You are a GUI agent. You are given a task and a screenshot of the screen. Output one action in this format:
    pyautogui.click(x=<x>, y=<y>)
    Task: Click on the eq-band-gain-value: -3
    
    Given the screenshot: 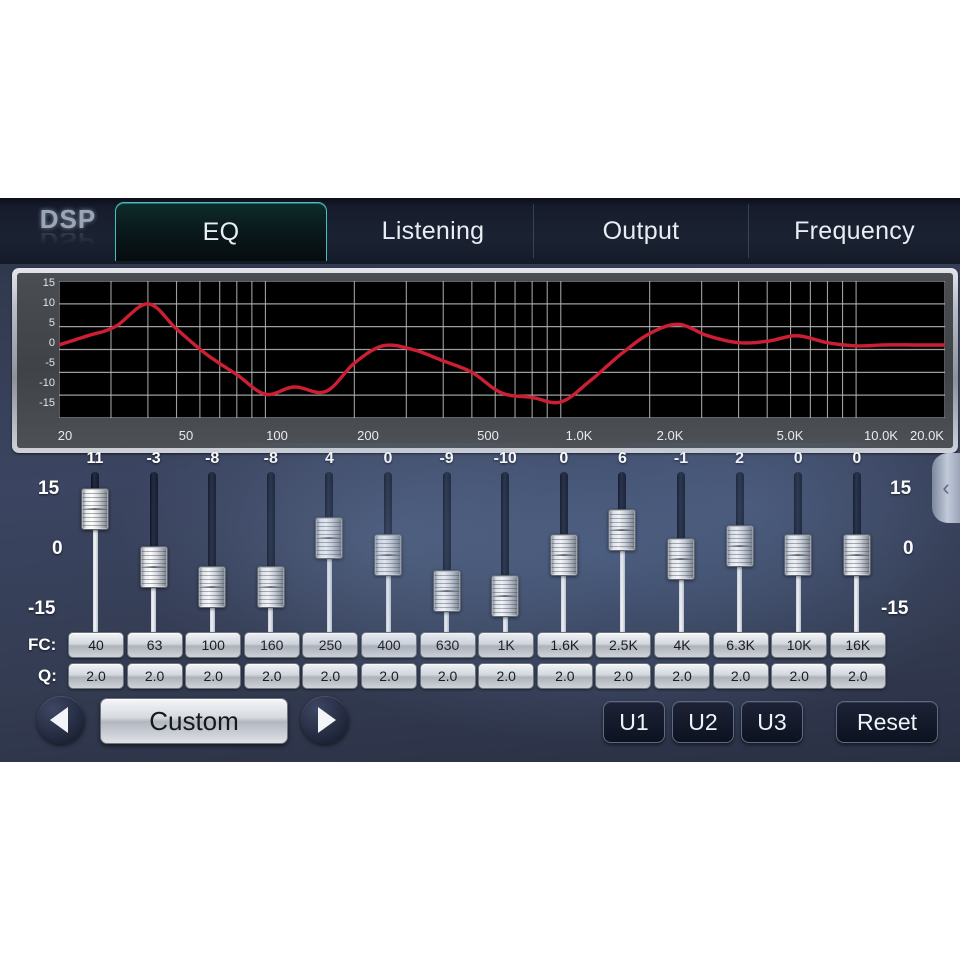 What is the action you would take?
    pyautogui.click(x=153, y=458)
    